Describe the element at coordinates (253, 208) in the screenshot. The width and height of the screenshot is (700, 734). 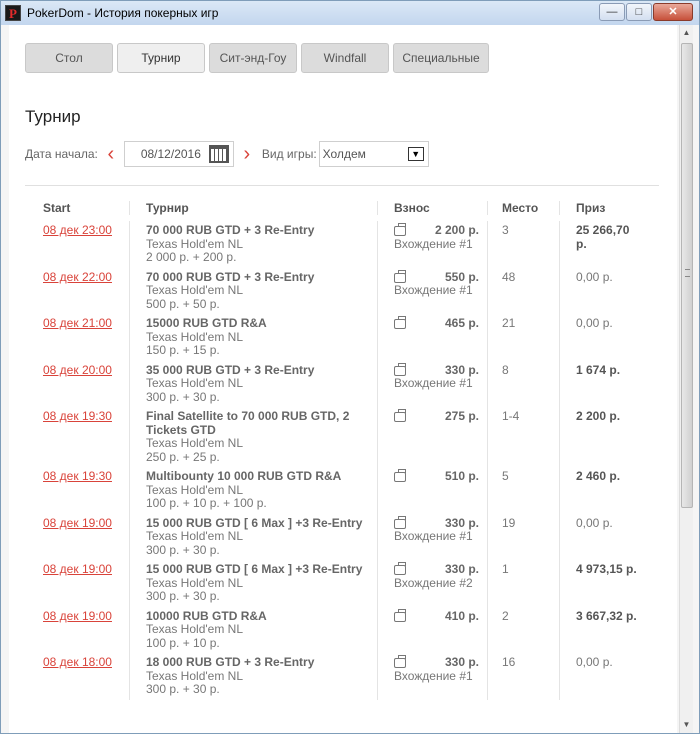
I see `header-name: Турнир` at that location.